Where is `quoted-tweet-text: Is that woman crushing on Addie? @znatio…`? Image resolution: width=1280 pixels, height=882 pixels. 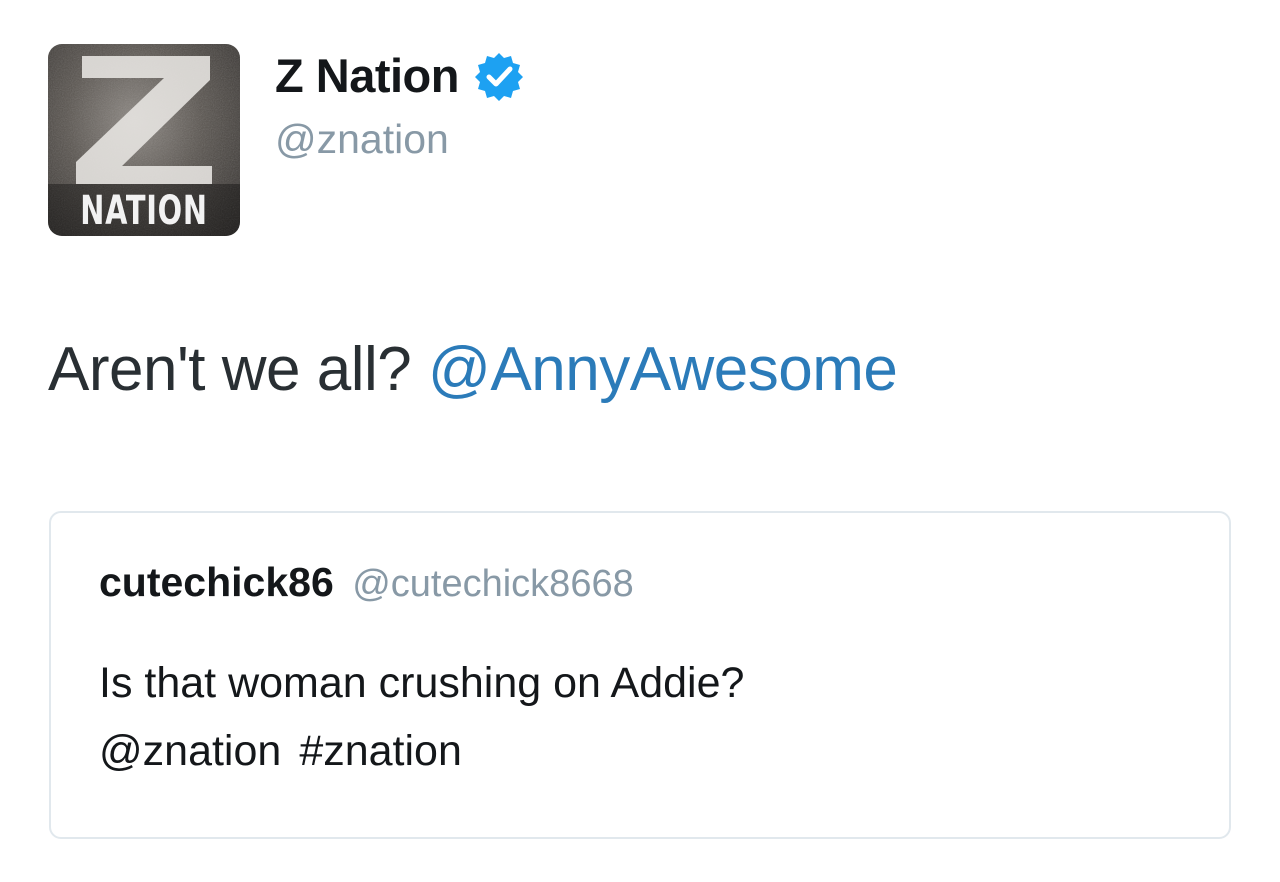 quoted-tweet-text: Is that woman crushing on Addie? @znatio… is located at coordinates (639, 717).